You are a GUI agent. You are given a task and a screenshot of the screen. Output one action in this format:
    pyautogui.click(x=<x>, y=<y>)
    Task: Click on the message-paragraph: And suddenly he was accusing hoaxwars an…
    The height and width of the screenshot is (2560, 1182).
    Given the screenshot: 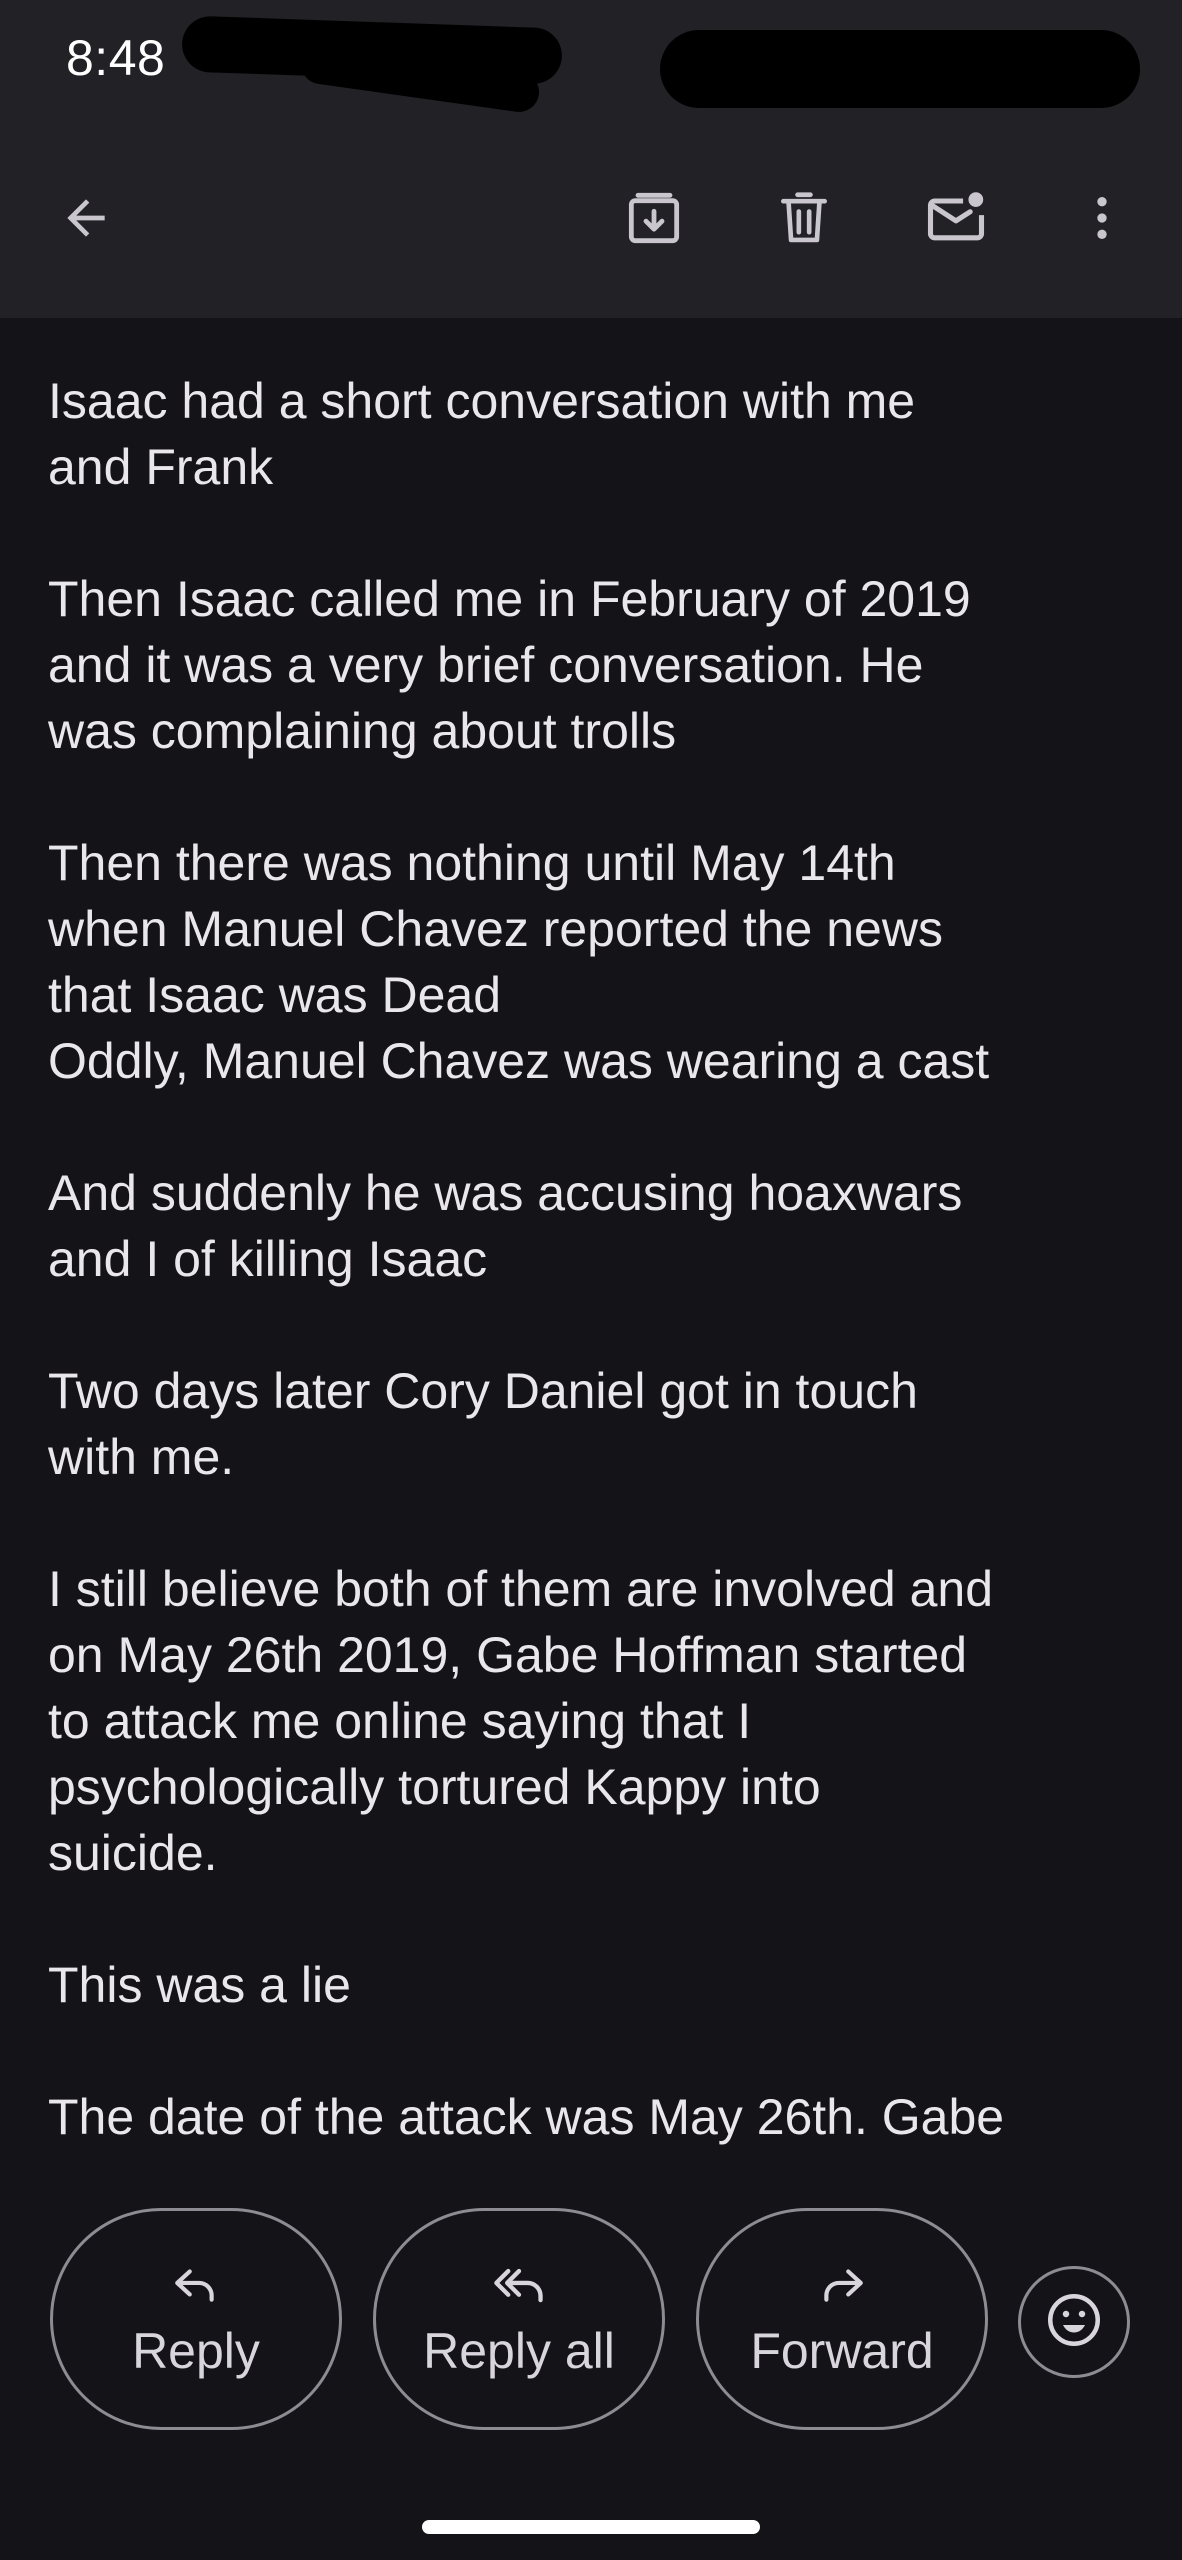 What is the action you would take?
    pyautogui.click(x=505, y=1226)
    